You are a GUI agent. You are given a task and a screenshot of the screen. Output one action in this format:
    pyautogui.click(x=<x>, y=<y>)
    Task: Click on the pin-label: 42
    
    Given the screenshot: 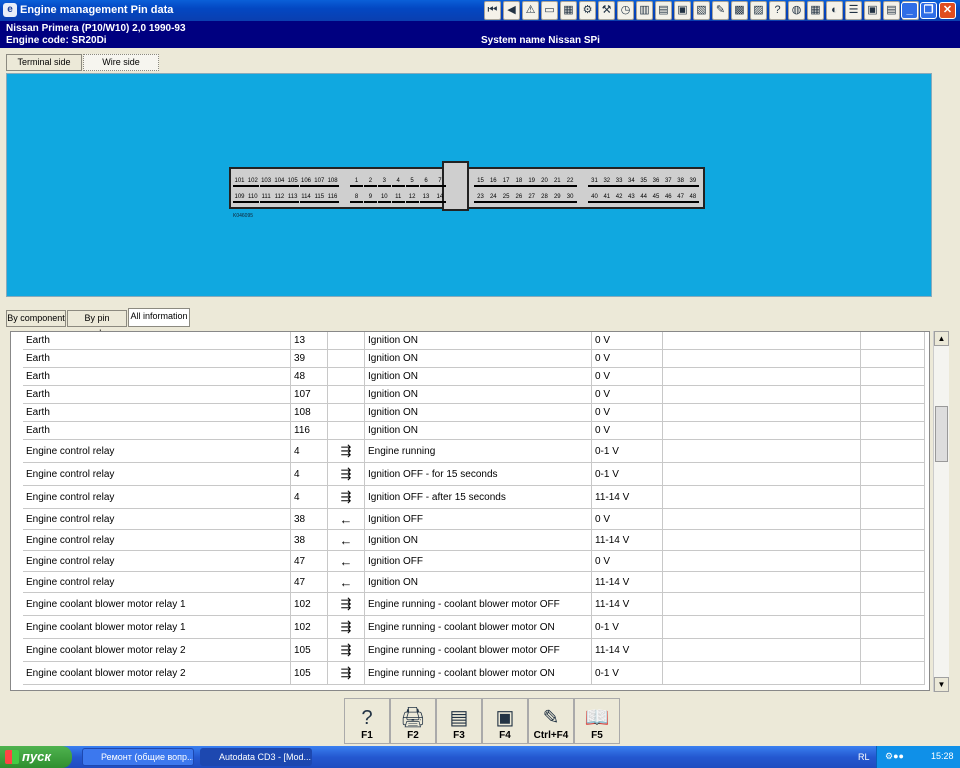 What is the action you would take?
    pyautogui.click(x=619, y=198)
    